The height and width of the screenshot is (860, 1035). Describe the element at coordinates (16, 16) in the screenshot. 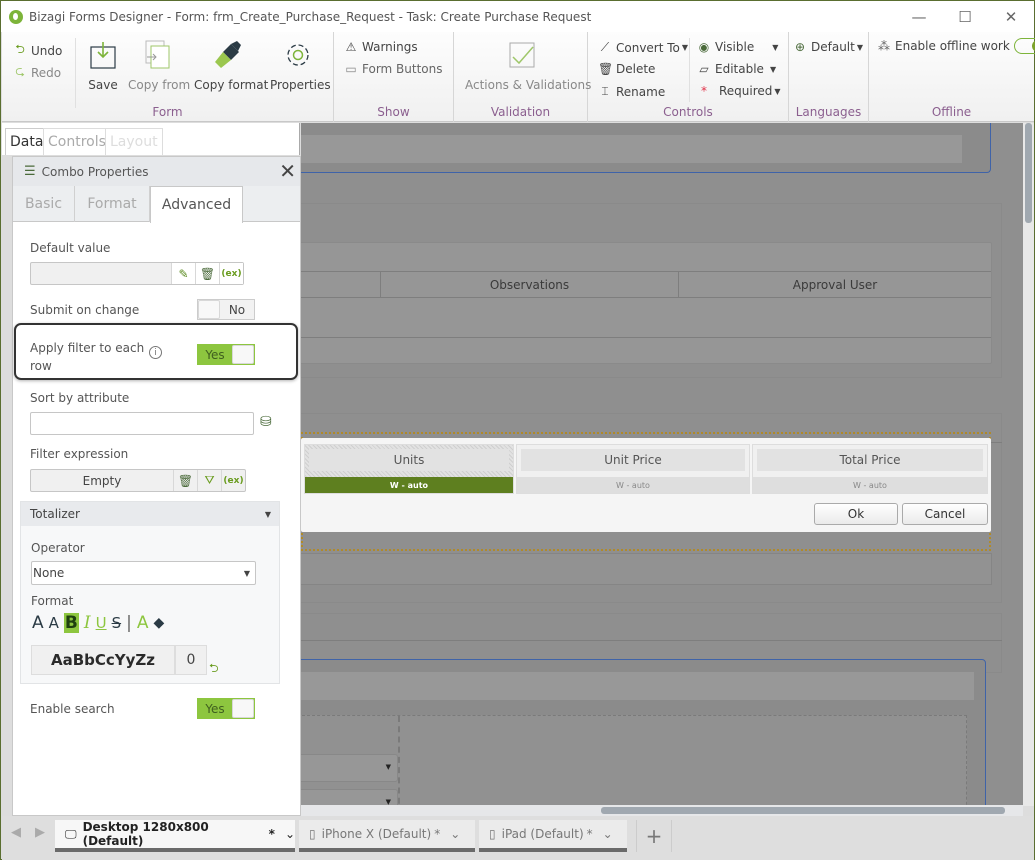

I see `bizagi-logo-icon` at that location.